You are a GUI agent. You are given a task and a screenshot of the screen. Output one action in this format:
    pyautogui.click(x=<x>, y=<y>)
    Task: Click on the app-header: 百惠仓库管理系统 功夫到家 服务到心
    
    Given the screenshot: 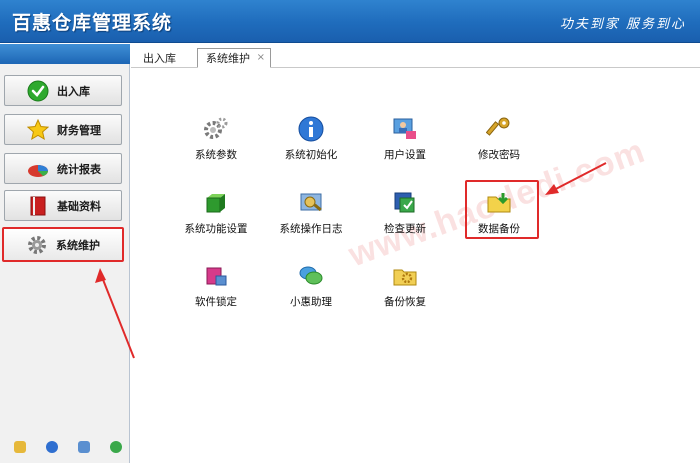 What is the action you would take?
    pyautogui.click(x=350, y=21)
    